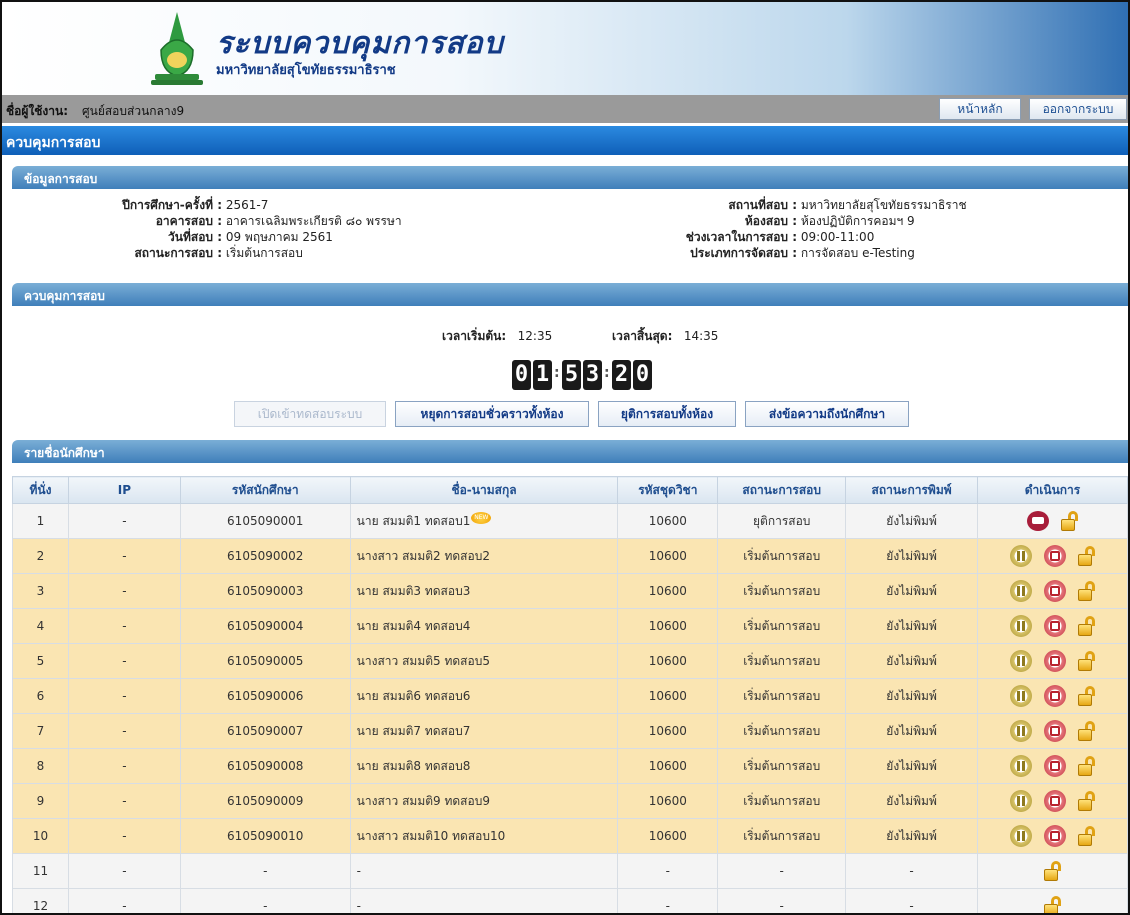 The width and height of the screenshot is (1130, 915). What do you see at coordinates (40, 836) in the screenshot?
I see `seat-cell: 10` at bounding box center [40, 836].